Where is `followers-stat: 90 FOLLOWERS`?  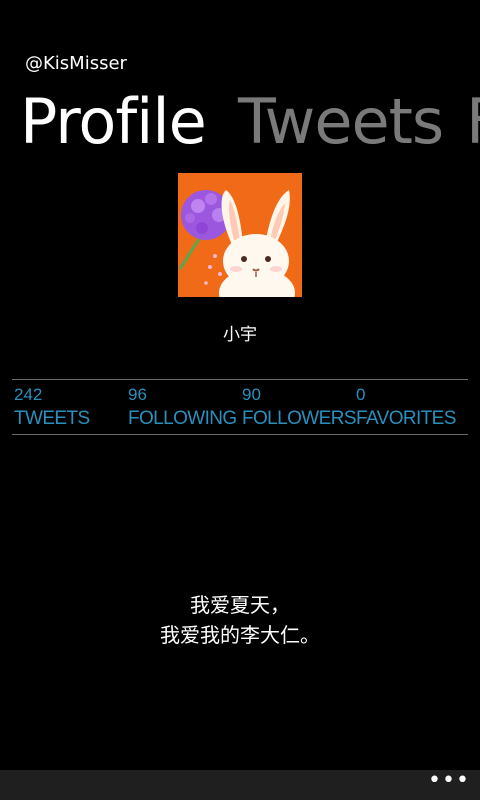
followers-stat: 90 FOLLOWERS is located at coordinates (299, 408).